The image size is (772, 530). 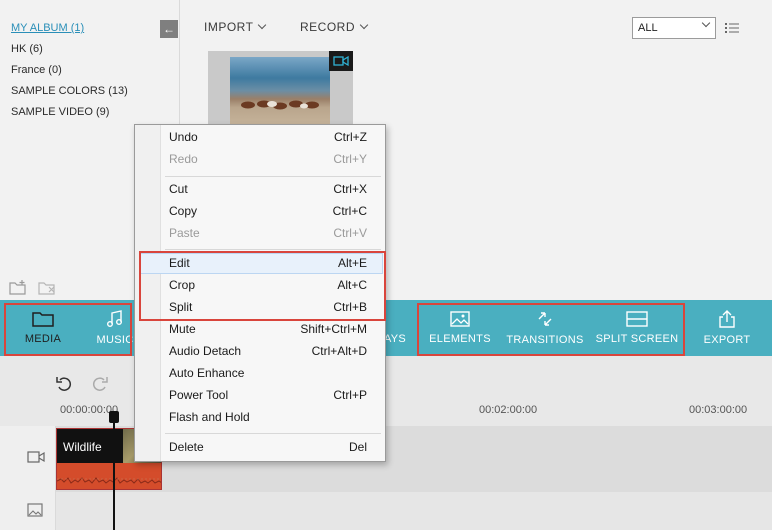 What do you see at coordinates (109, 480) in the screenshot?
I see `audio-waveform` at bounding box center [109, 480].